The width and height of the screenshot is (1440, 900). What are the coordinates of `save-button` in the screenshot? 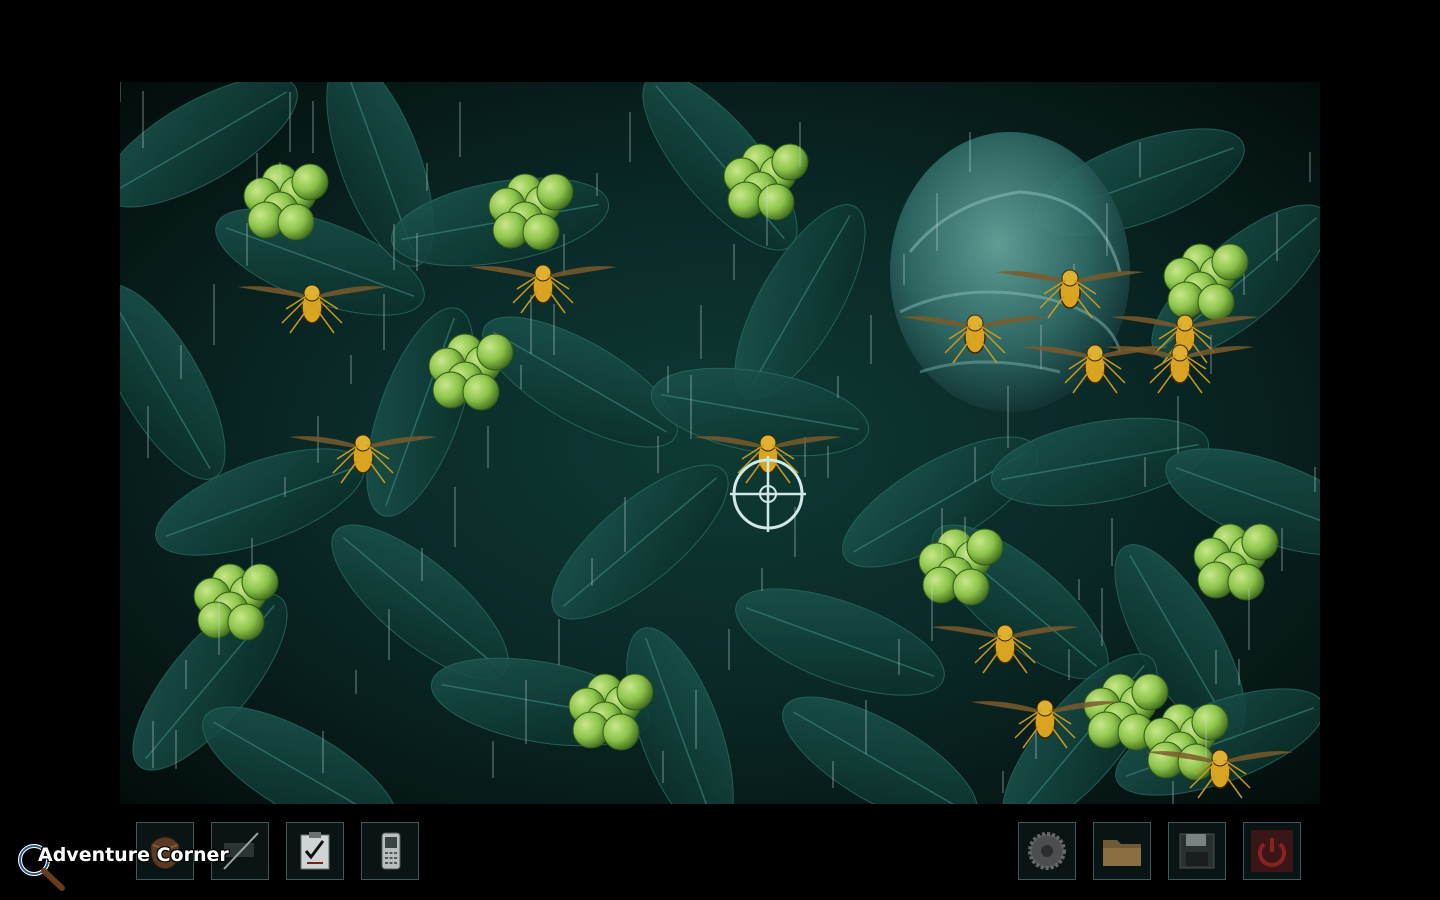 It's located at (1197, 851).